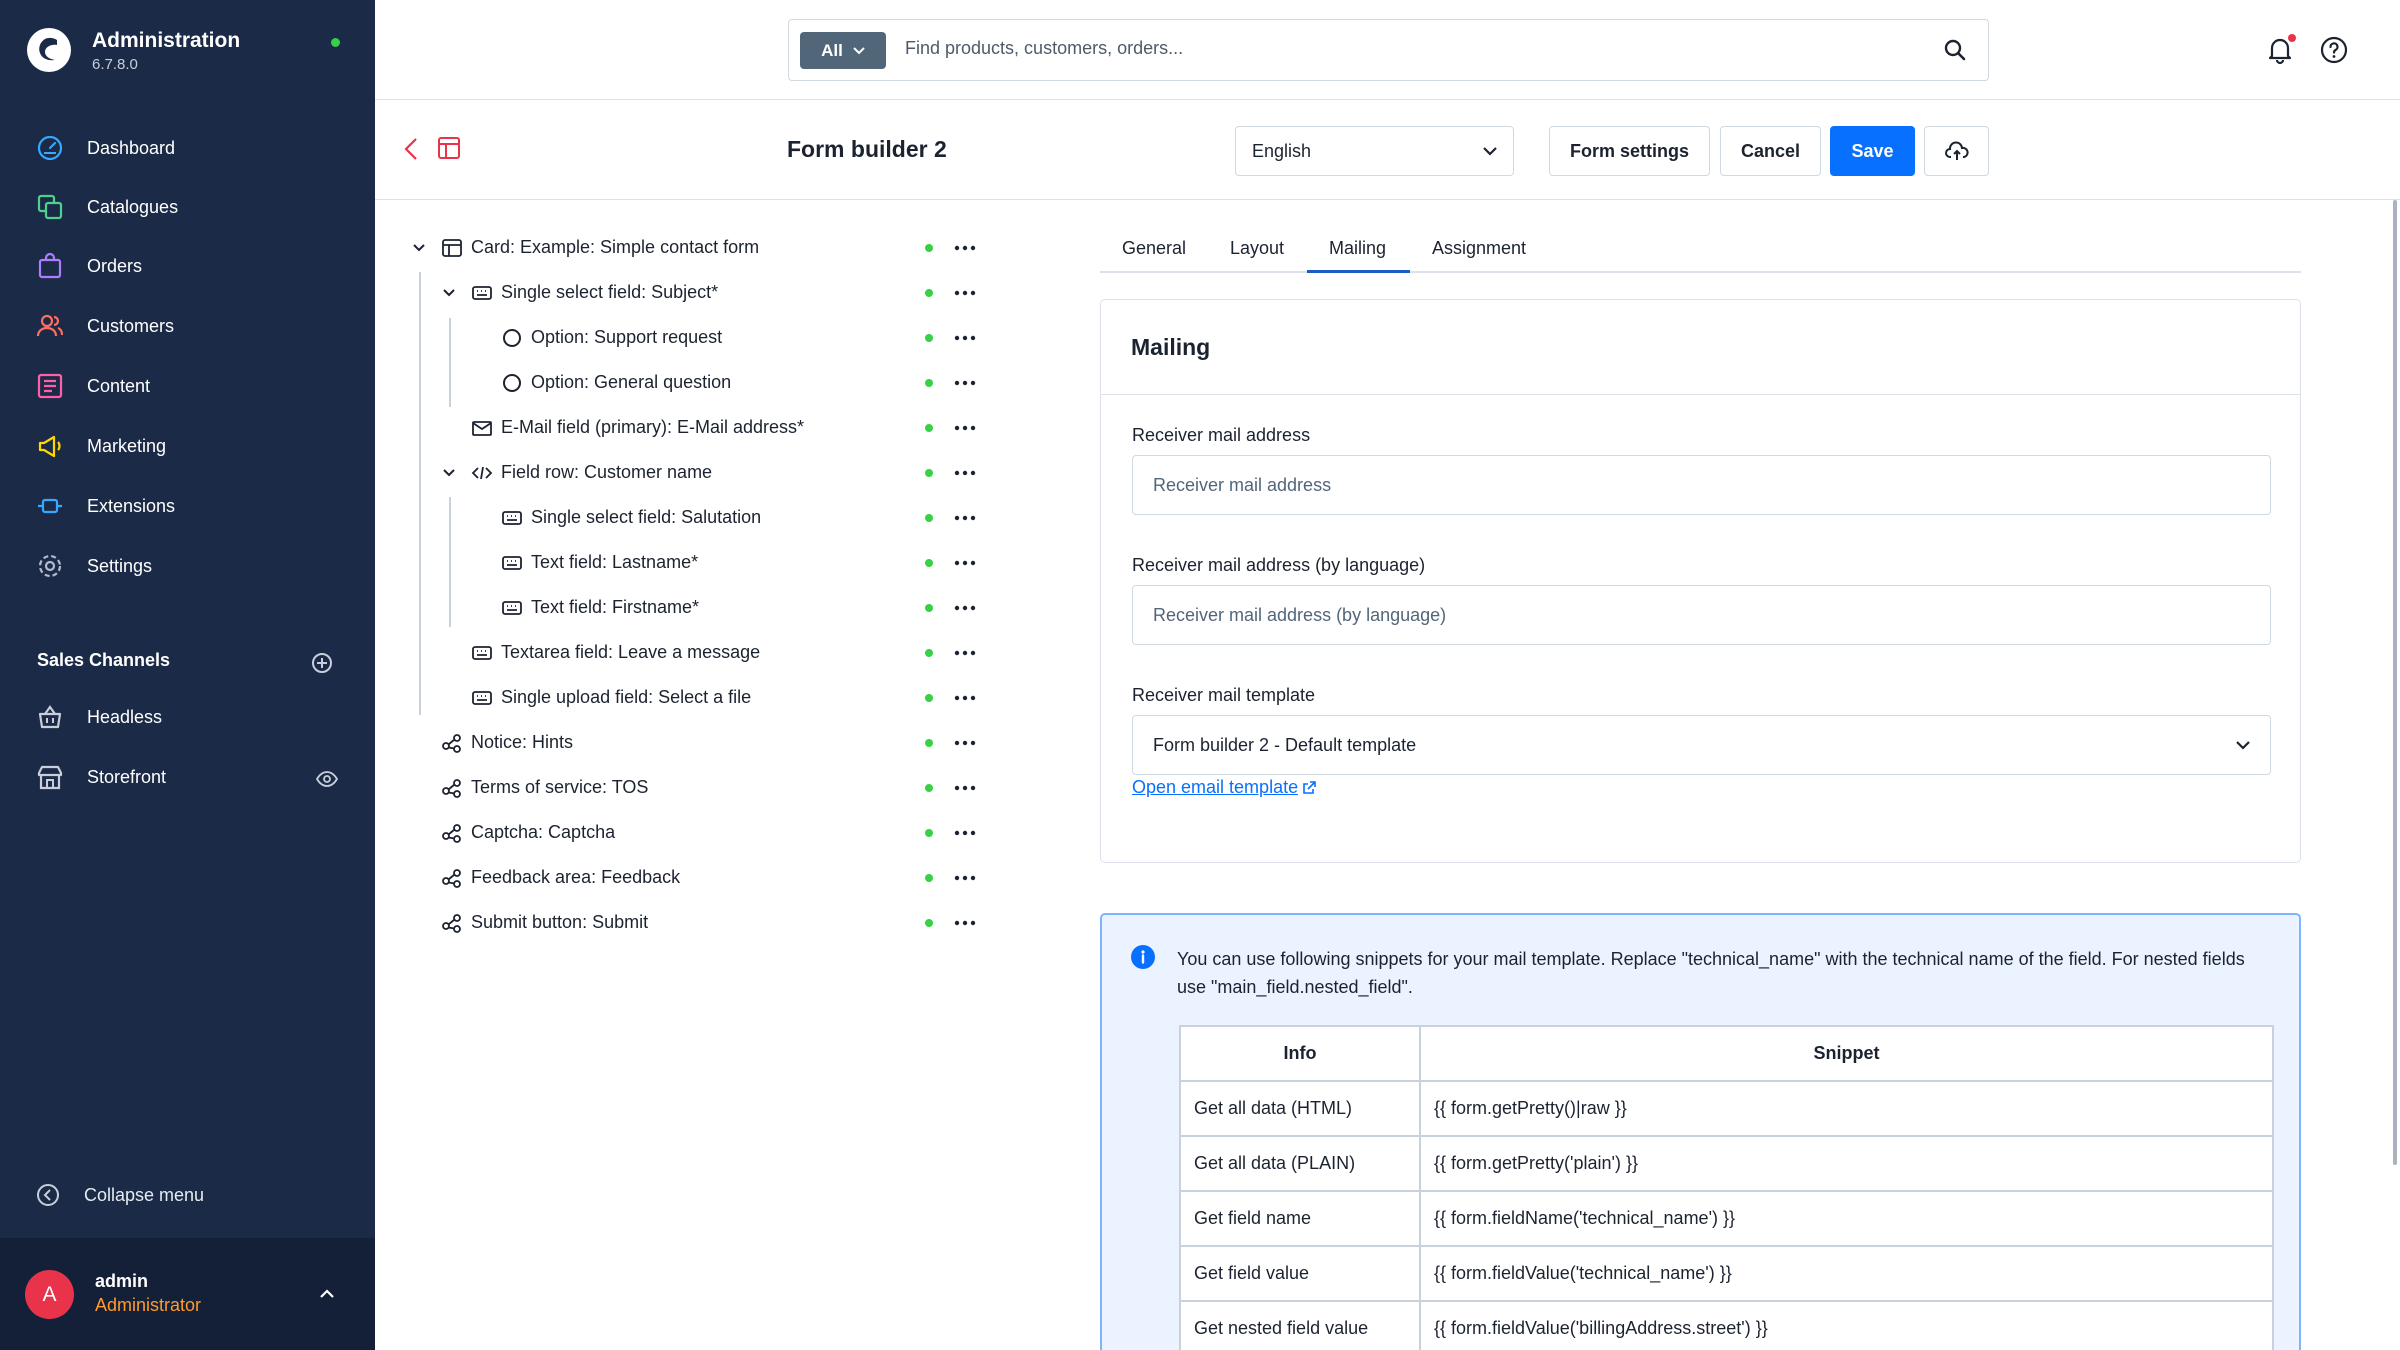 The image size is (2400, 1350). I want to click on nav-item-content: Content, so click(187, 386).